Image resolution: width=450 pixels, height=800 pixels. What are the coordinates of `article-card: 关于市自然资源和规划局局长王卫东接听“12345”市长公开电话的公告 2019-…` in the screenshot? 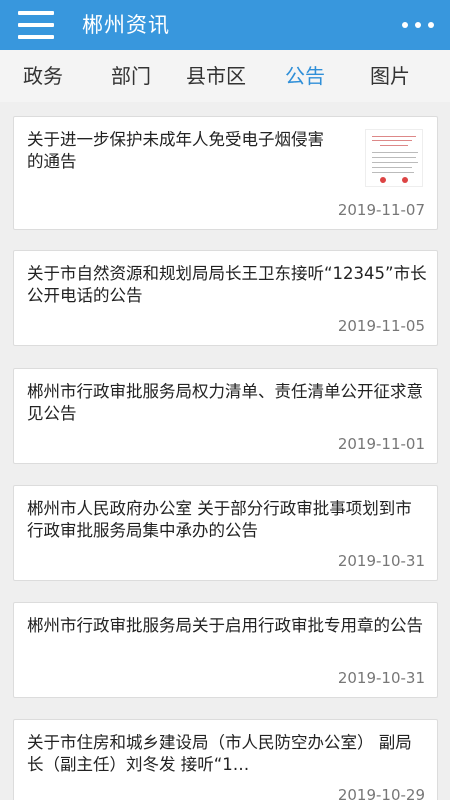 It's located at (225, 298).